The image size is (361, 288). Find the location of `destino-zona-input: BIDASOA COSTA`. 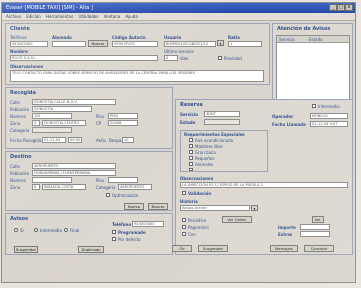

destino-zona-input: BIDASOA COSTA is located at coordinates (64, 187).